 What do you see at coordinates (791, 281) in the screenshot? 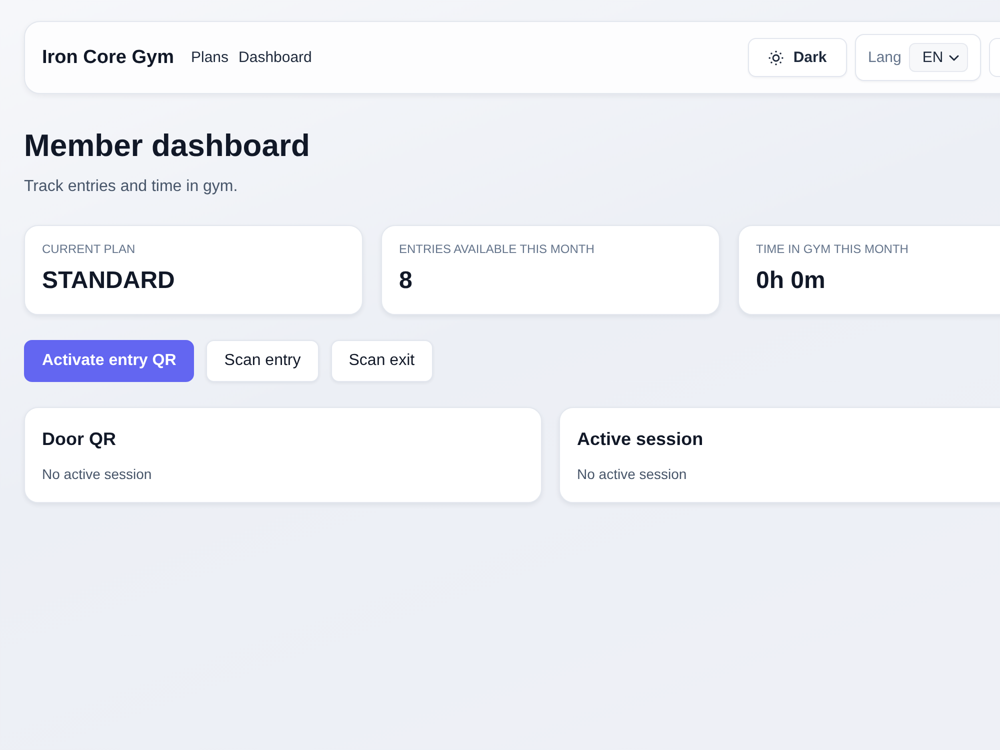
I see `stat-value: 0h 0m` at bounding box center [791, 281].